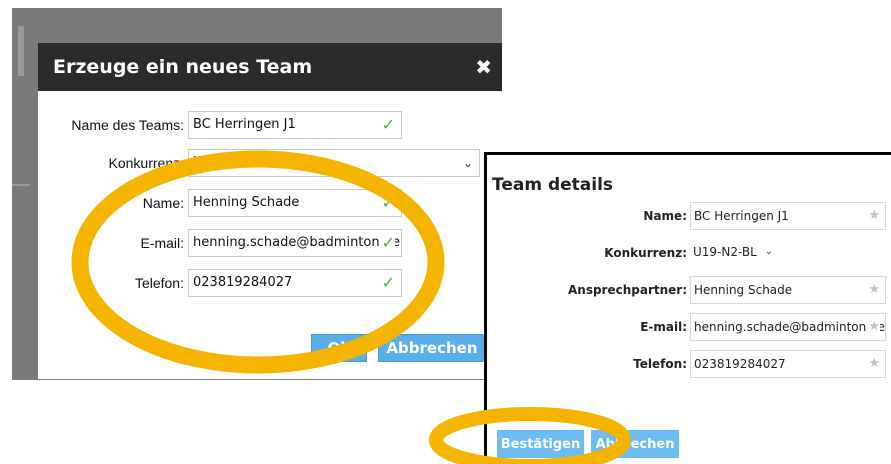 The image size is (891, 464). I want to click on phone-input: 023819284027 ✓, so click(295, 283).